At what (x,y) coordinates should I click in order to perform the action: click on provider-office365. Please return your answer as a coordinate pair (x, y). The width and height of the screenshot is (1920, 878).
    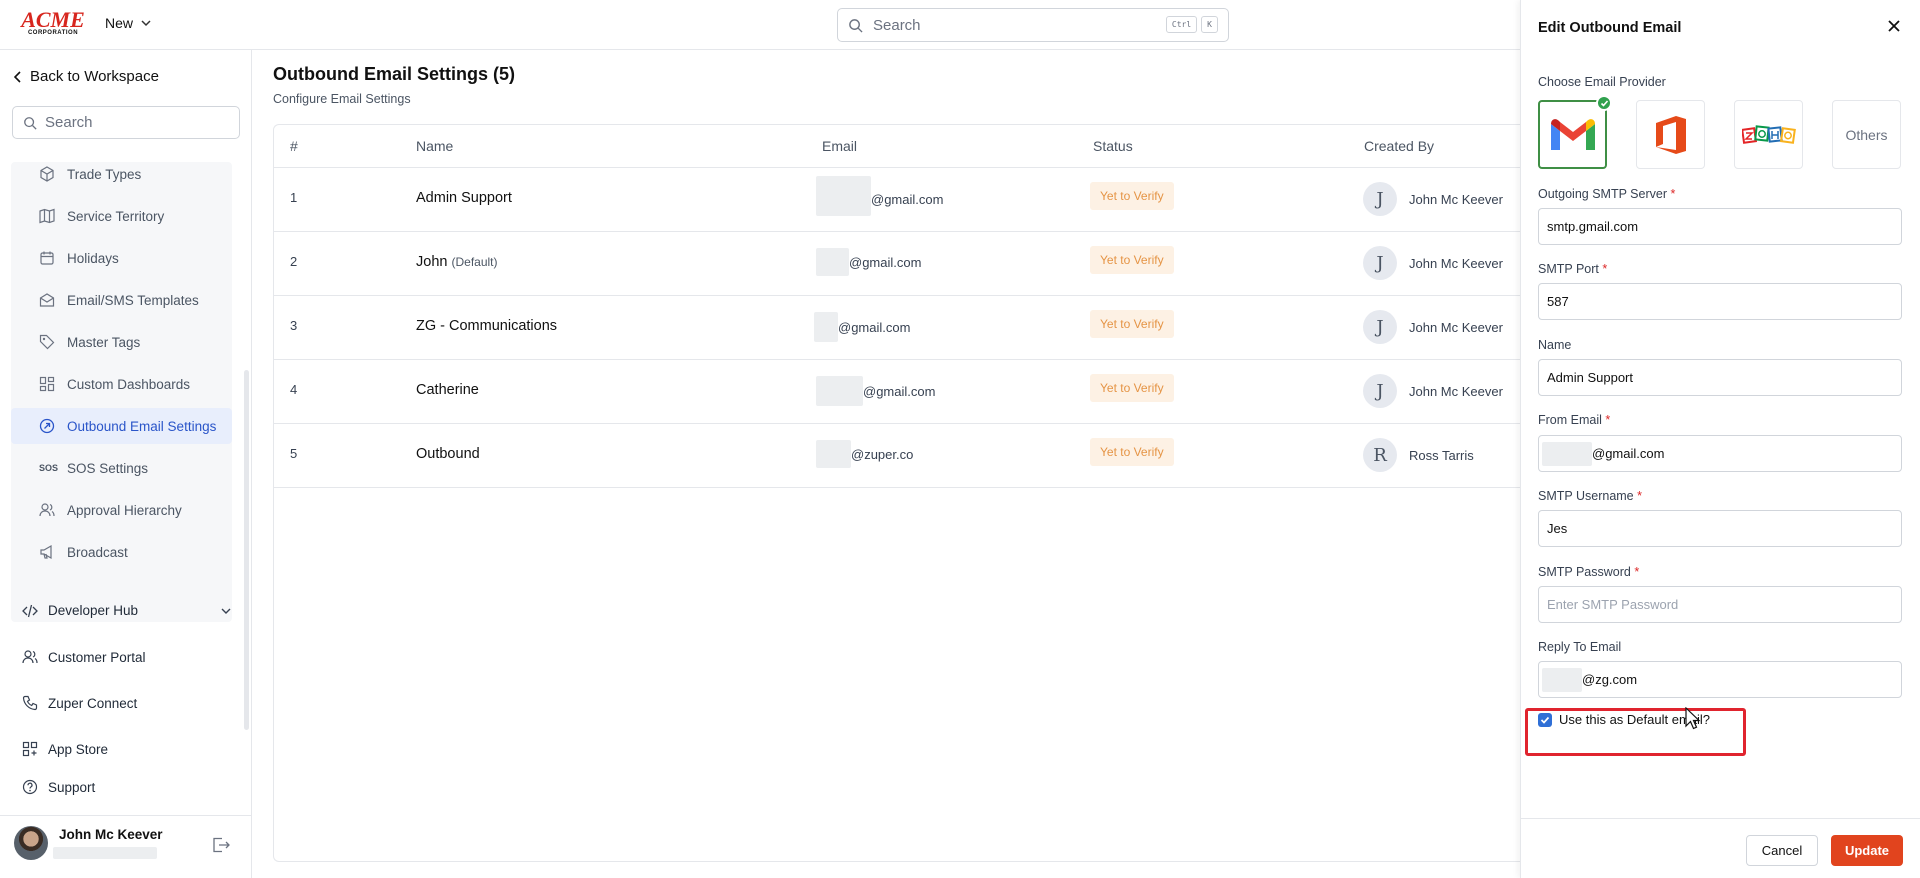
    Looking at the image, I should click on (1670, 134).